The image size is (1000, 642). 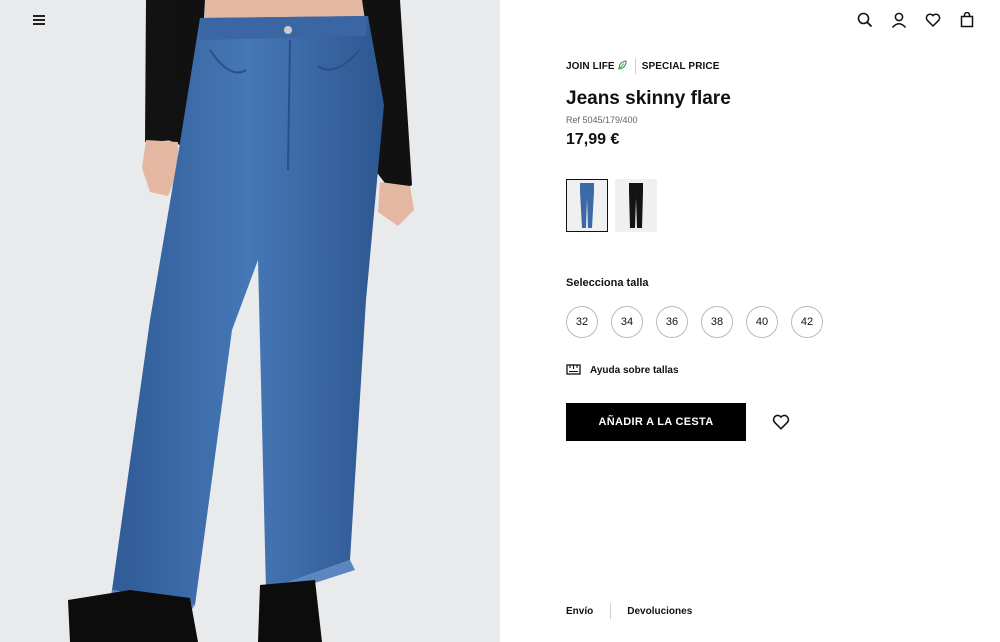 What do you see at coordinates (933, 20) in the screenshot?
I see `heart-icon` at bounding box center [933, 20].